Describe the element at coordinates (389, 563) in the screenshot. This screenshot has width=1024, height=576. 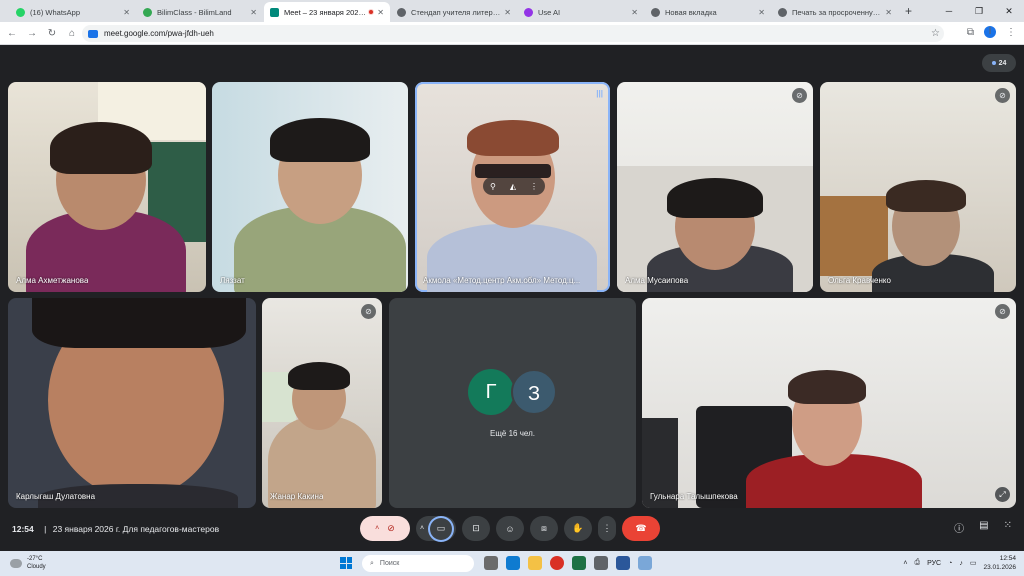
I see `search-placeholder: Поиск` at that location.